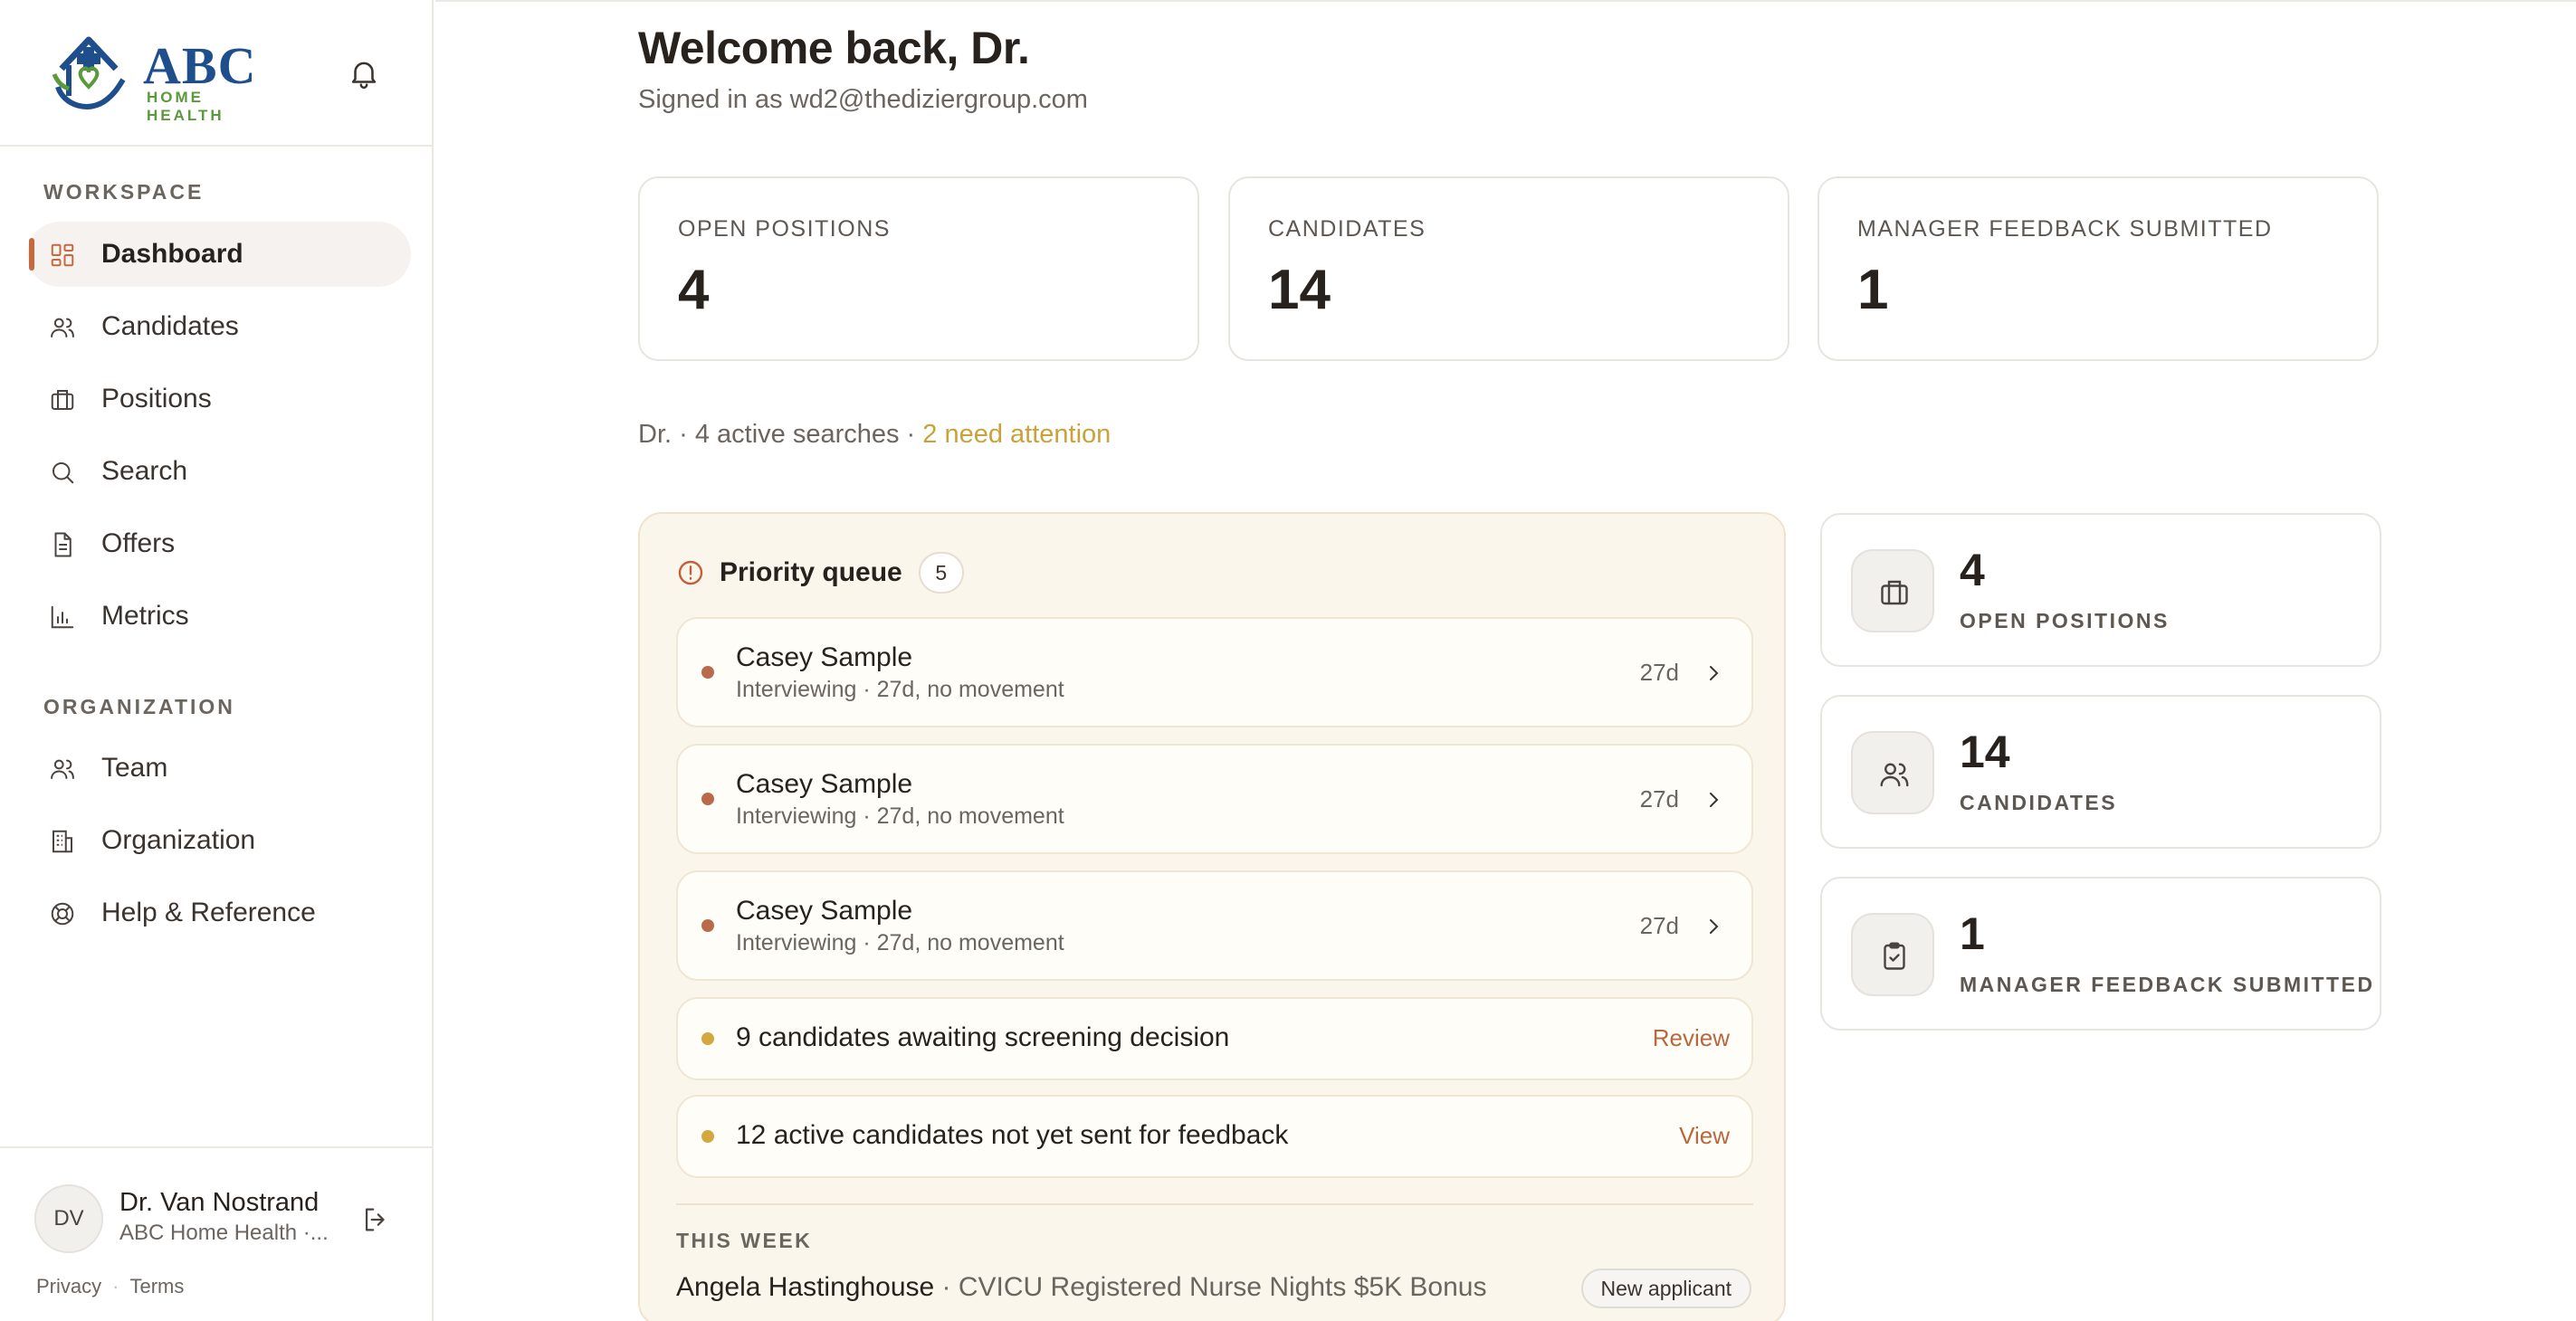 This screenshot has width=2576, height=1321. I want to click on footer-links: Privacy · Terms, so click(110, 1286).